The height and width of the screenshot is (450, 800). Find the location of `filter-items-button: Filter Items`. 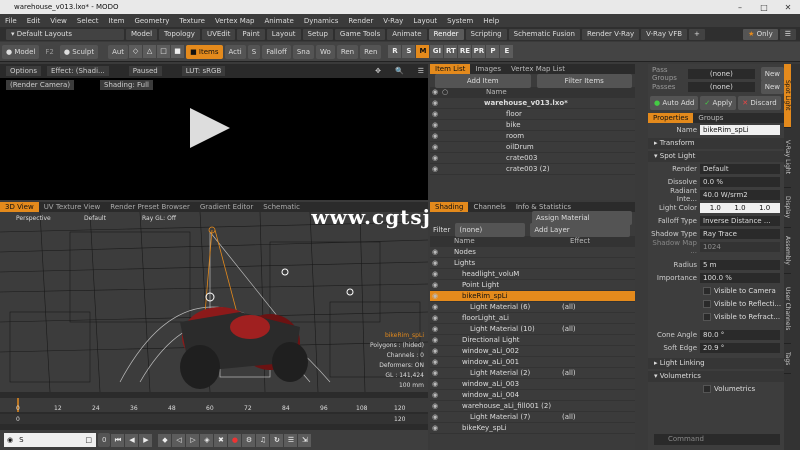

filter-items-button: Filter Items is located at coordinates (584, 80).